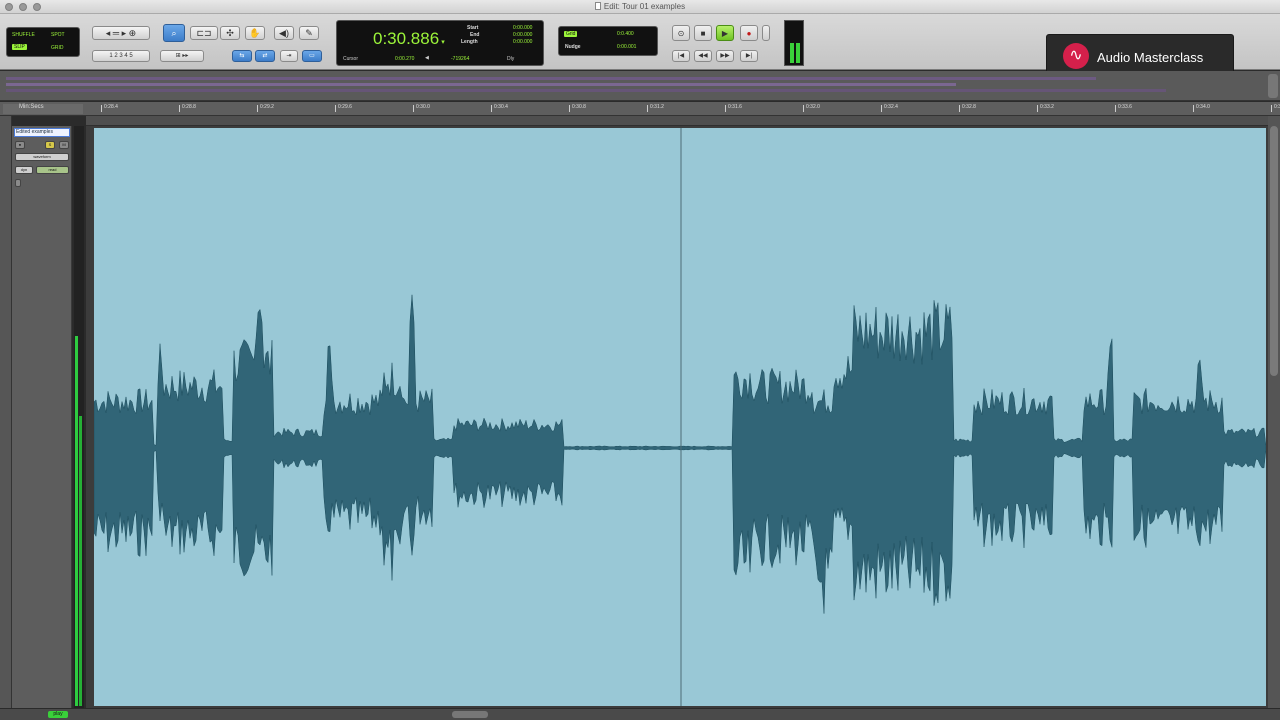 This screenshot has height=720, width=1280. I want to click on nudge-value: 0:00.001, so click(626, 47).